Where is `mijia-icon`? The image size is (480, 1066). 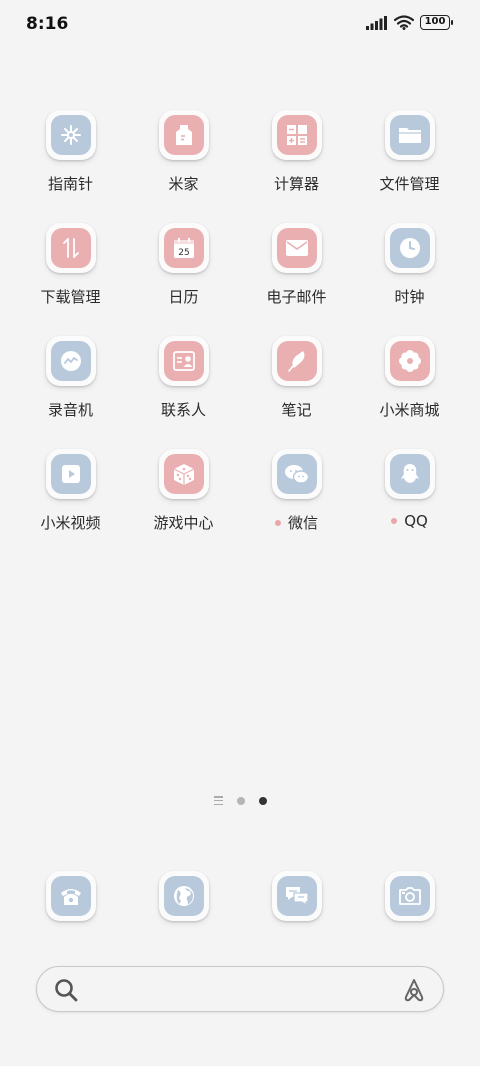 mijia-icon is located at coordinates (183, 135).